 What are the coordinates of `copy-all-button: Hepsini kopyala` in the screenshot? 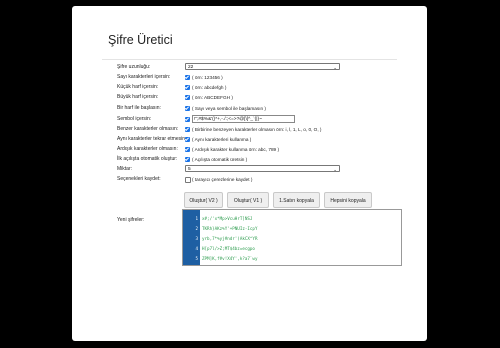 It's located at (348, 200).